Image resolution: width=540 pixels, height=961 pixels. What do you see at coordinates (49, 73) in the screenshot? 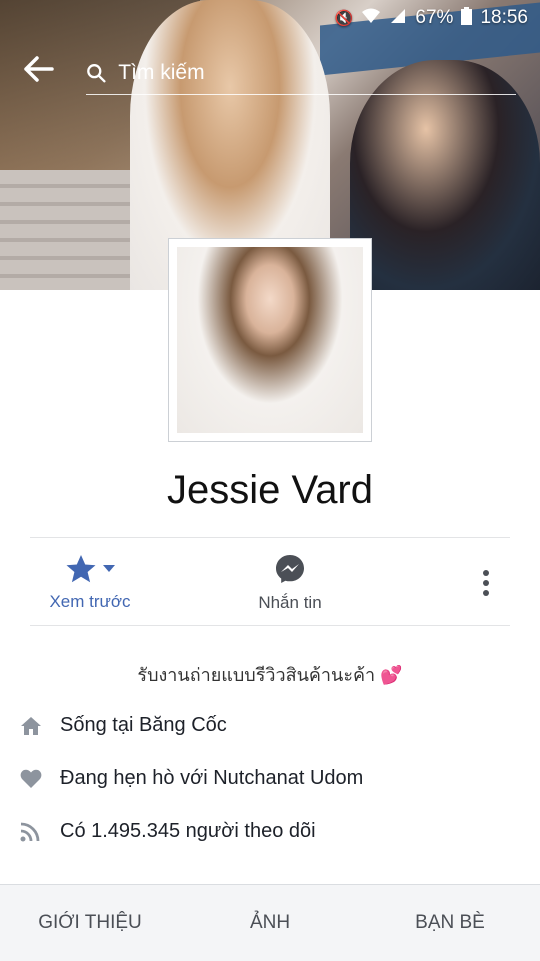
I see `back-arrow-icon` at bounding box center [49, 73].